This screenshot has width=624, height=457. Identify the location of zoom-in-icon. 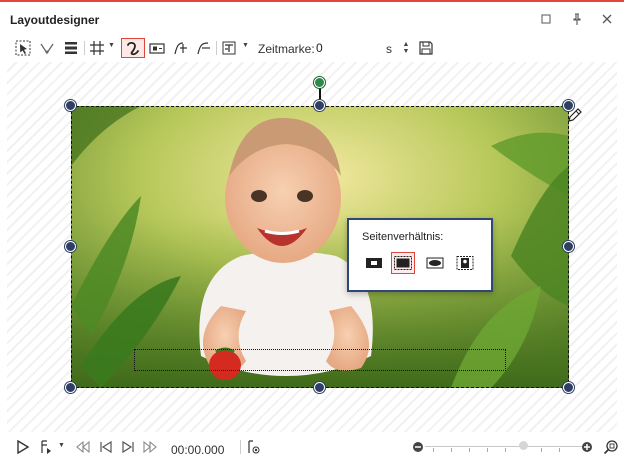
(587, 447).